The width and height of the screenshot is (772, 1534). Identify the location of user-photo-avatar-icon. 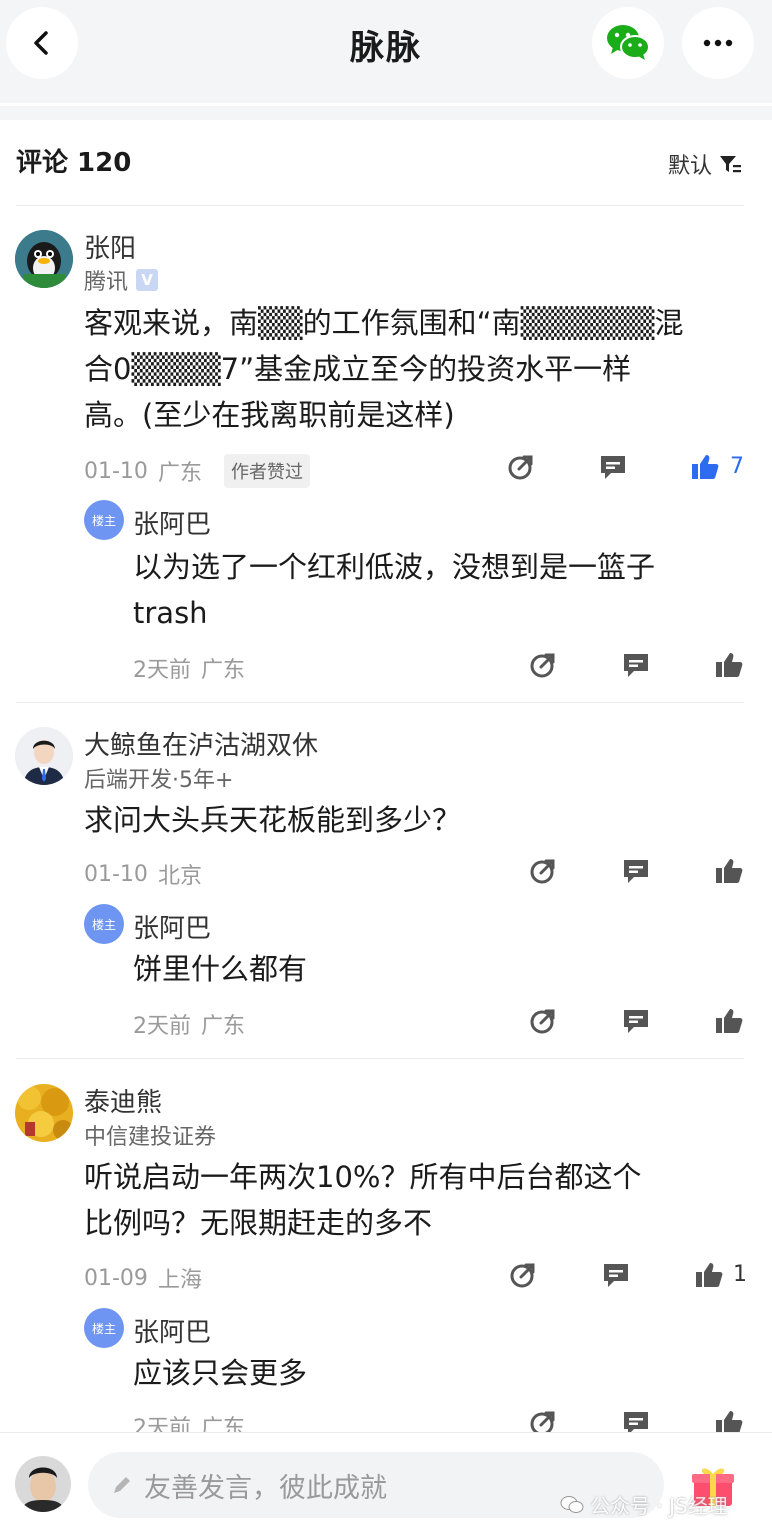
(43, 1484).